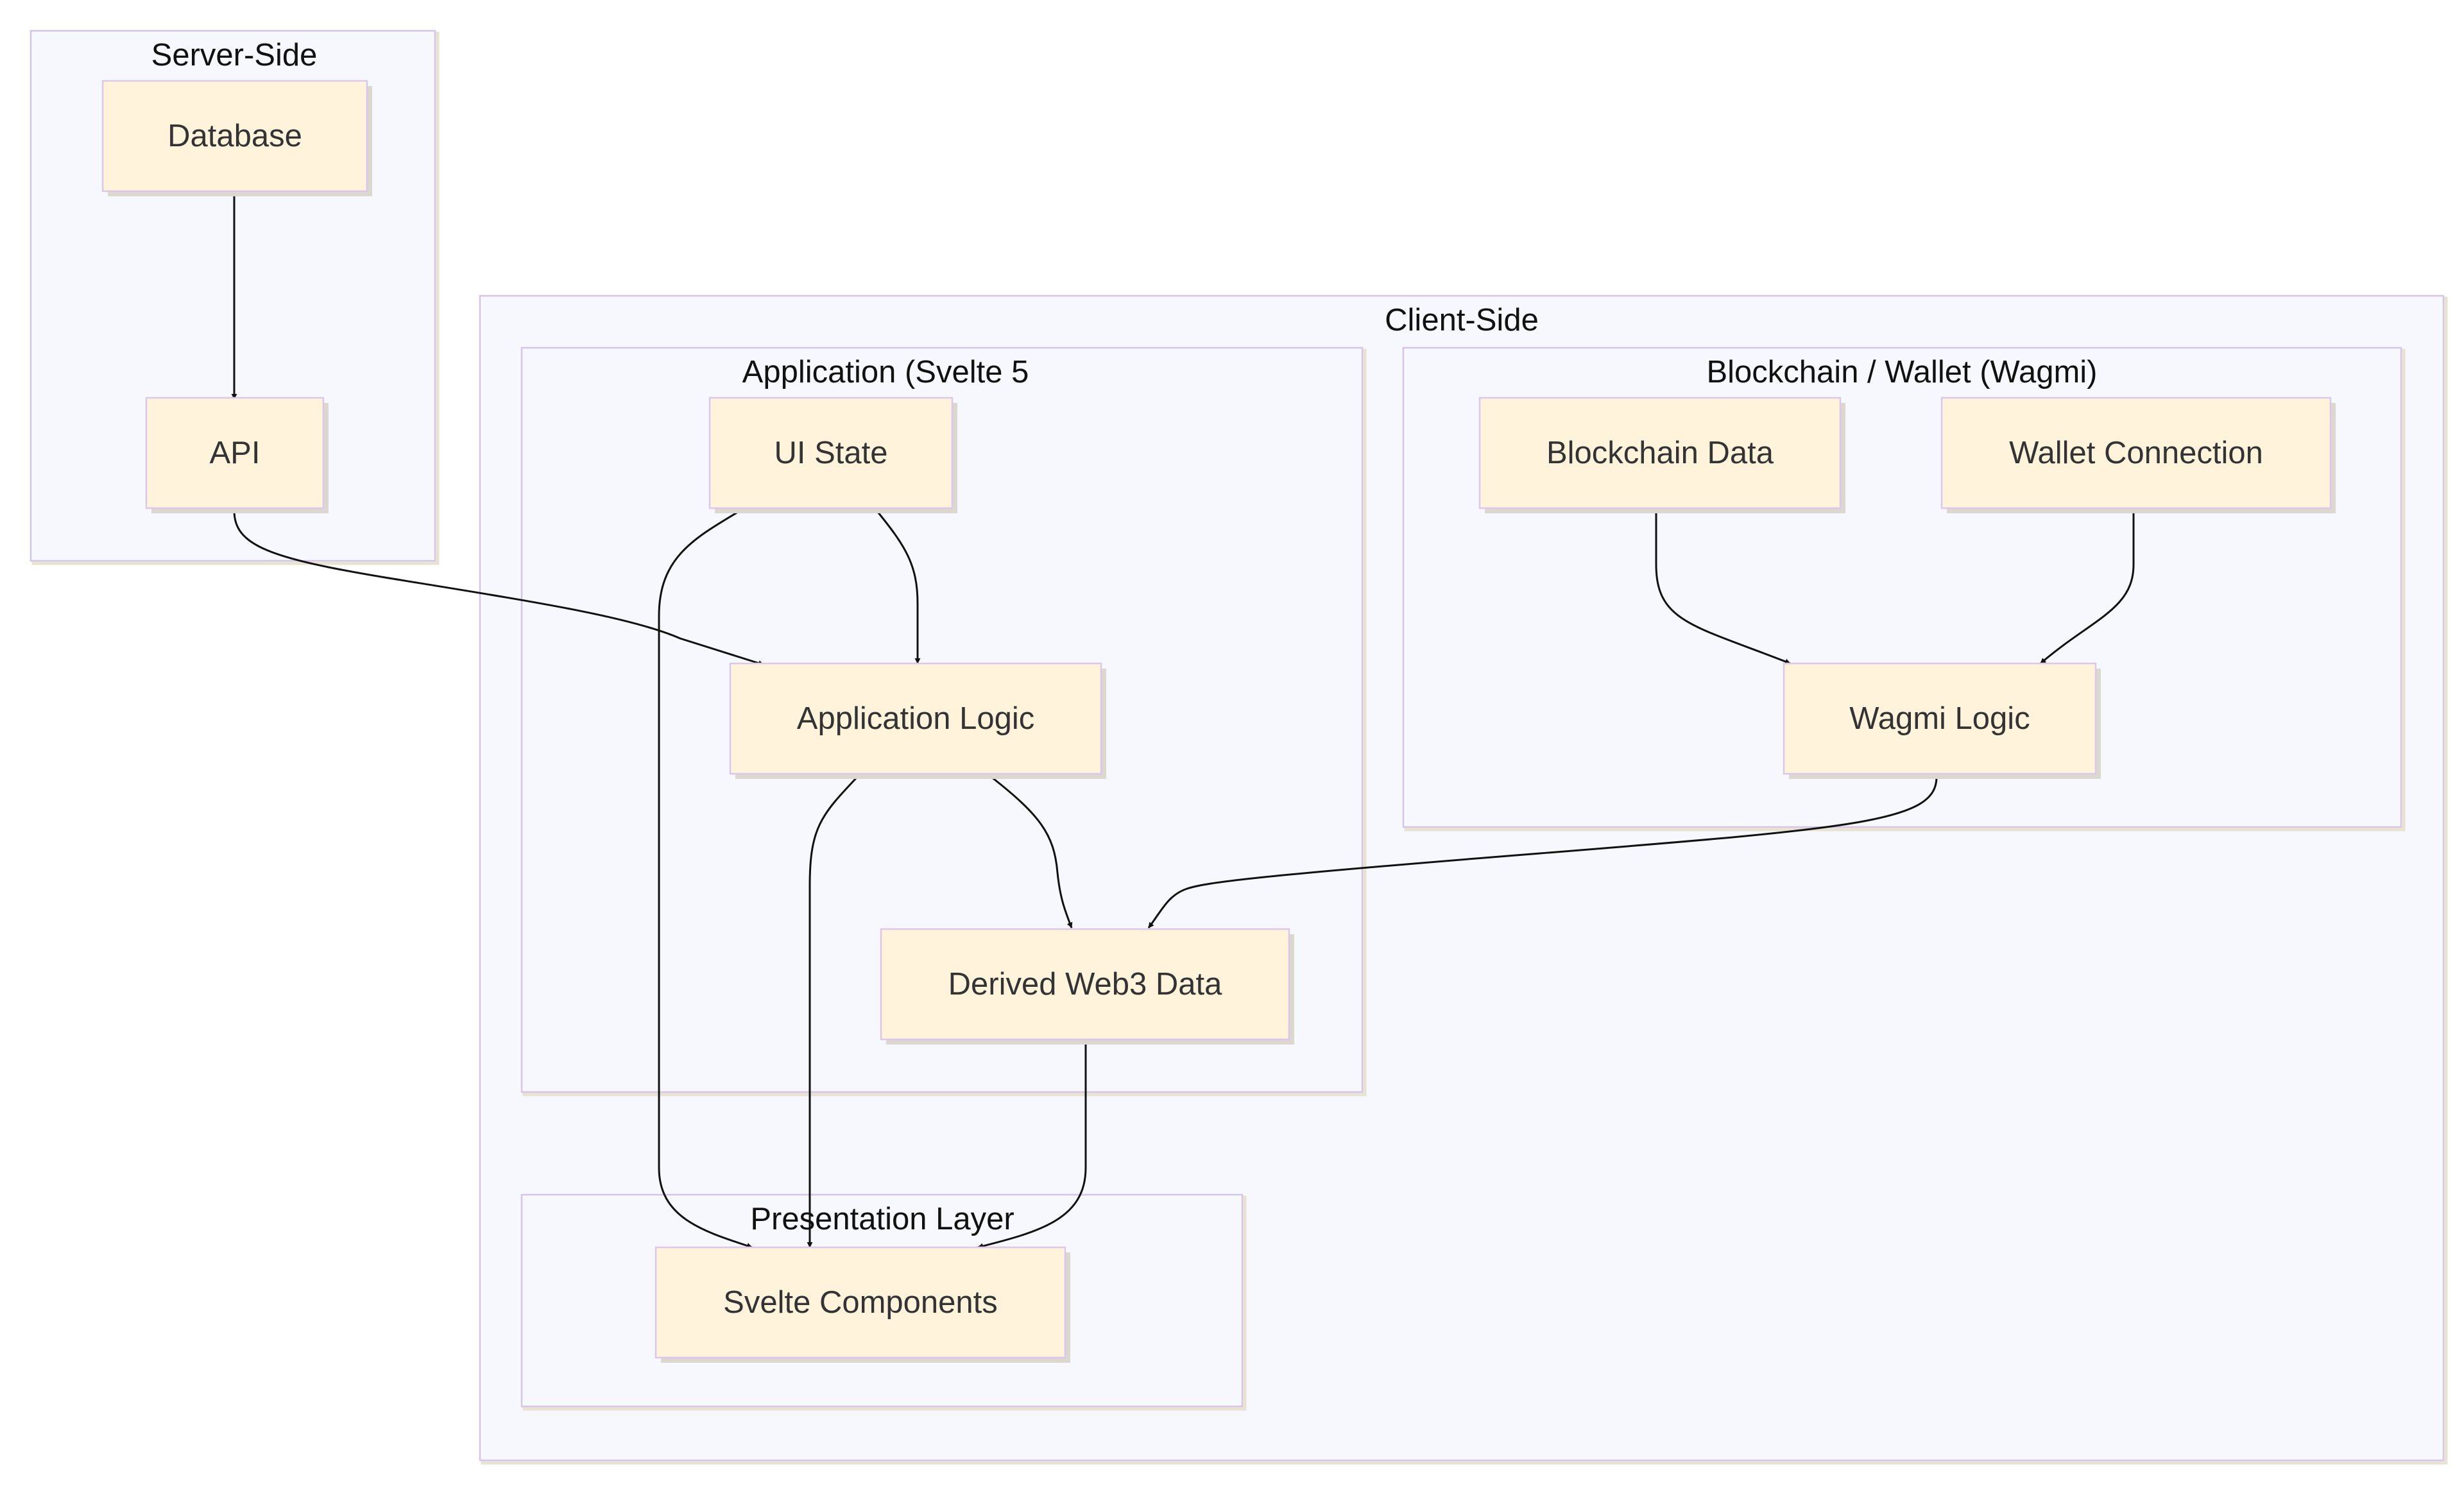 The image size is (2464, 1486). I want to click on node-label-derived-web3-data: Derived Web3 Data, so click(1085, 984).